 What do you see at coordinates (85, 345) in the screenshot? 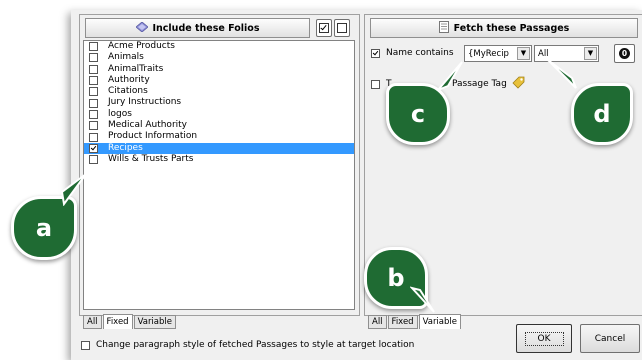
I see `change-style-checkbox` at bounding box center [85, 345].